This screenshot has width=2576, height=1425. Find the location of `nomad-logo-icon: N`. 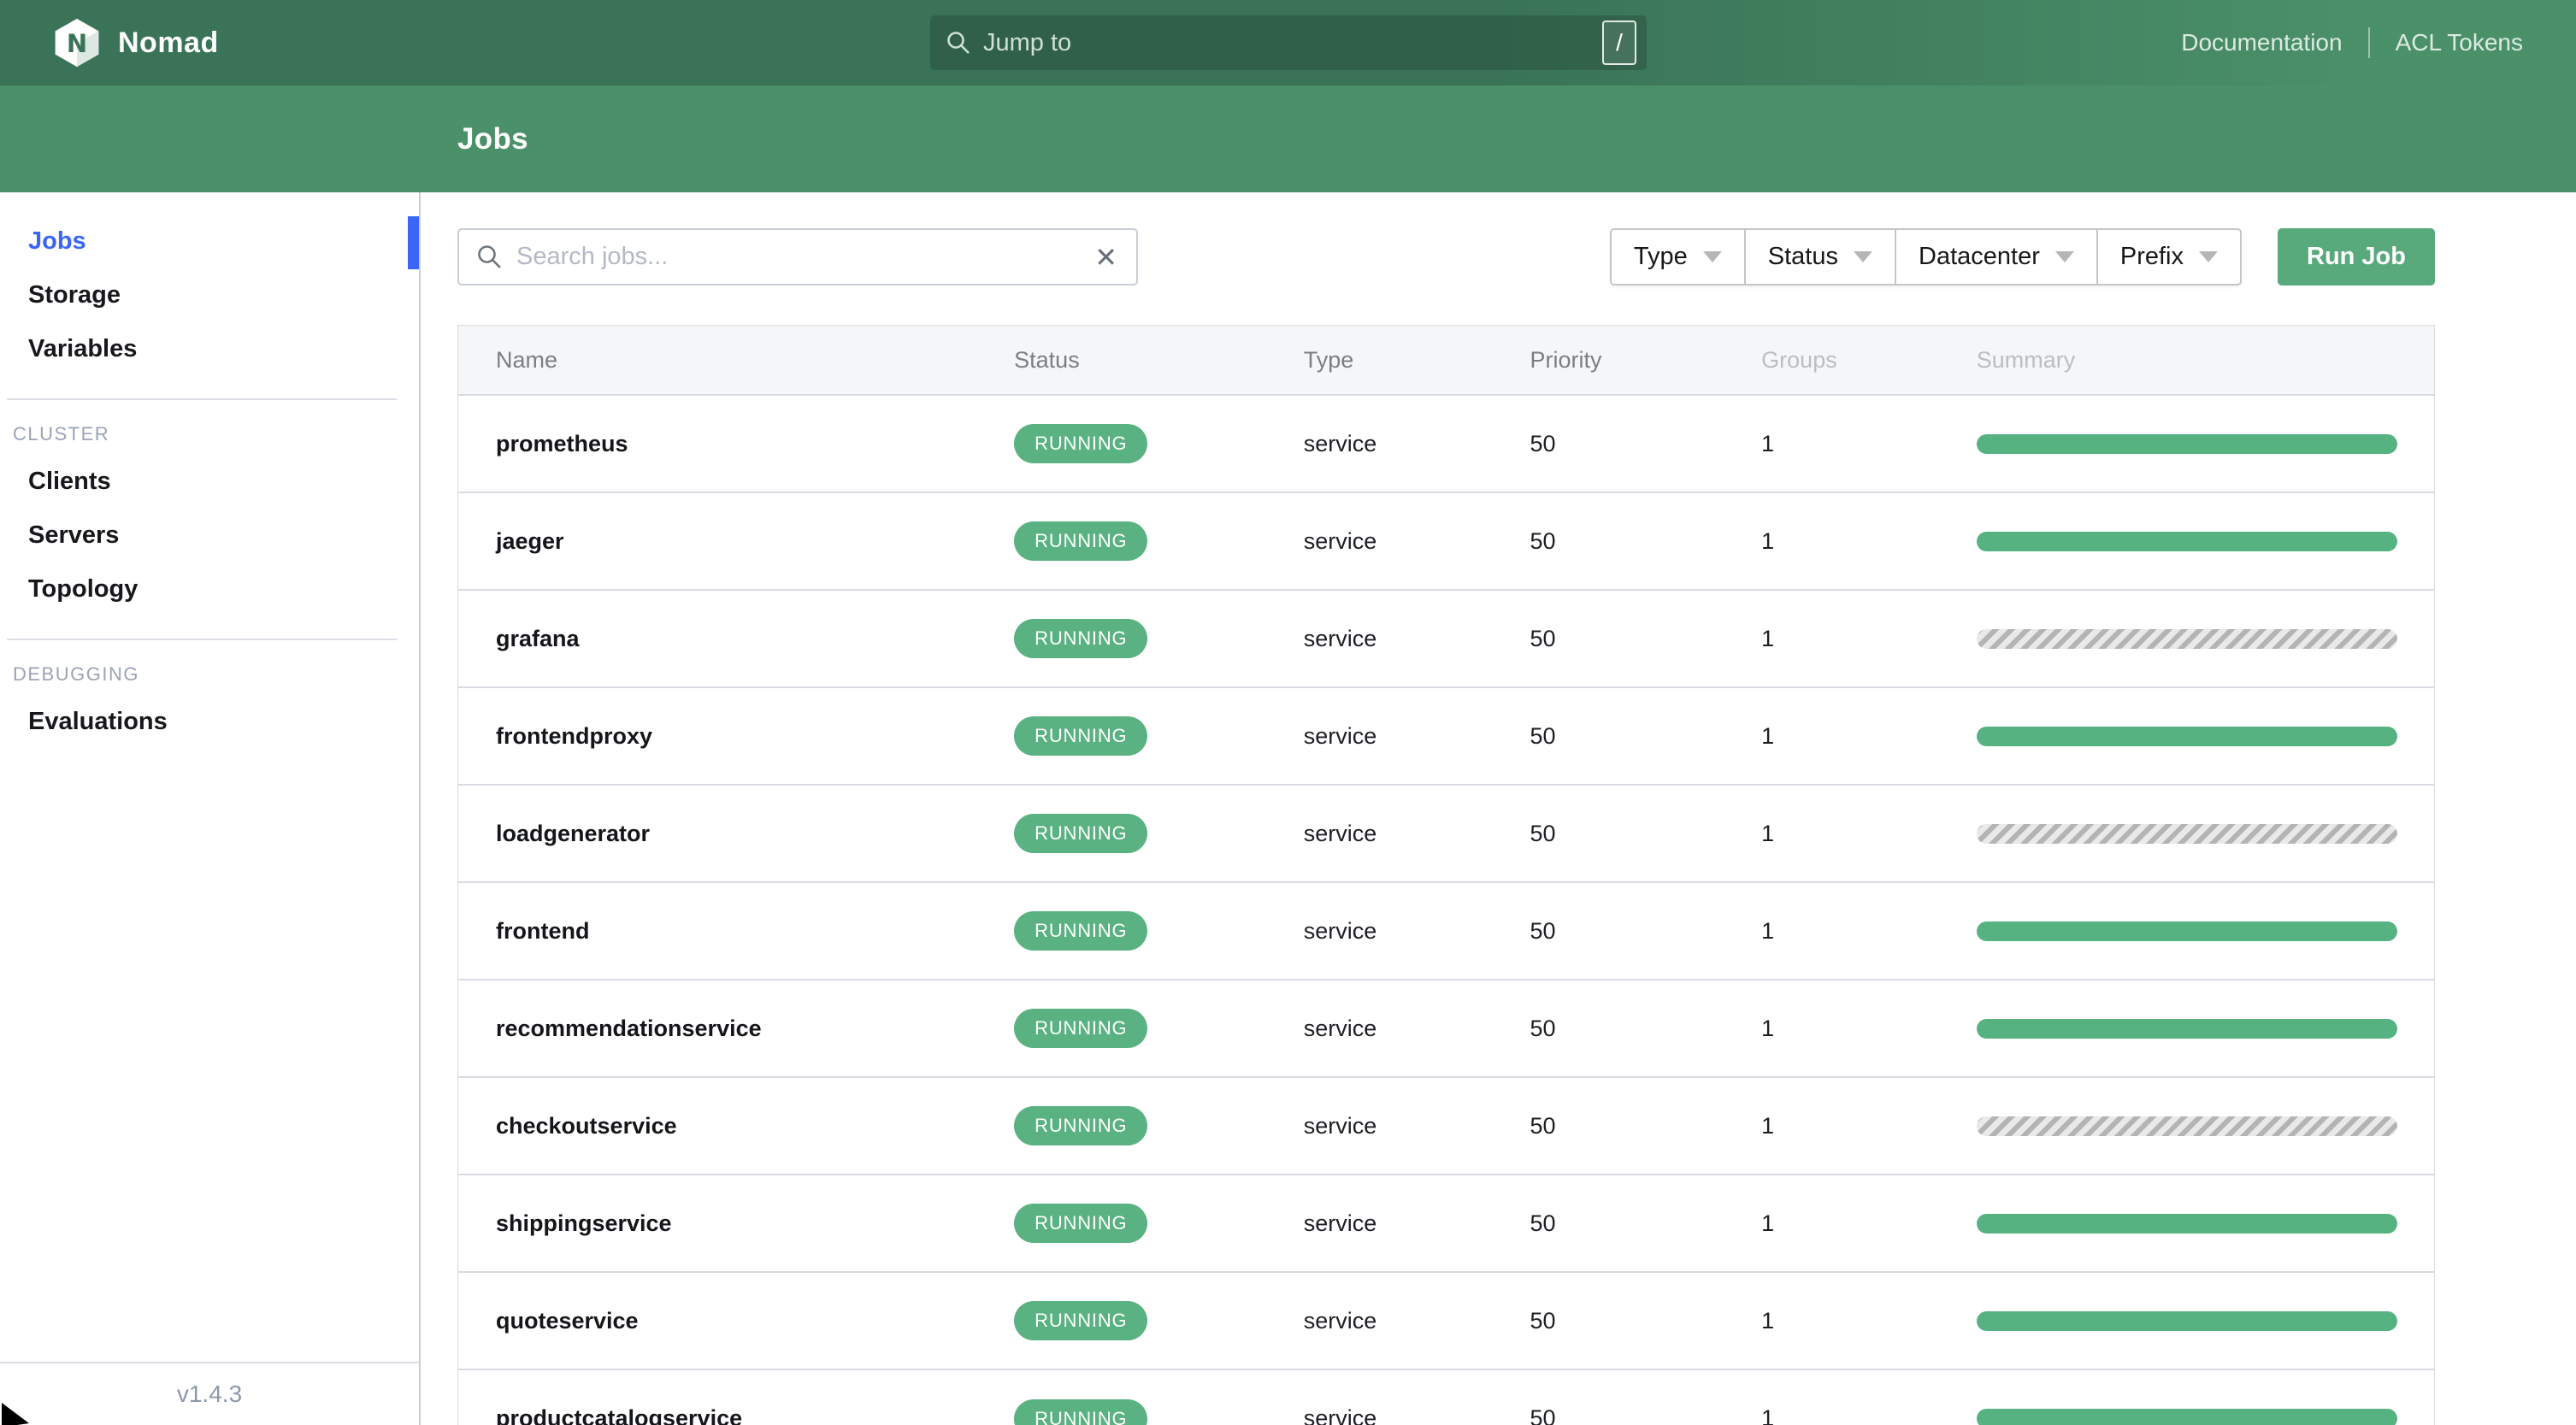

nomad-logo-icon: N is located at coordinates (77, 43).